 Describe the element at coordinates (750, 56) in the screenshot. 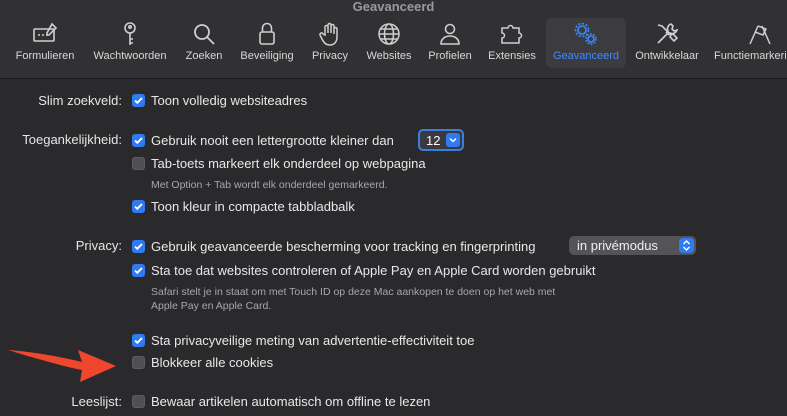

I see `tab-label: Functiemarkeringen` at that location.